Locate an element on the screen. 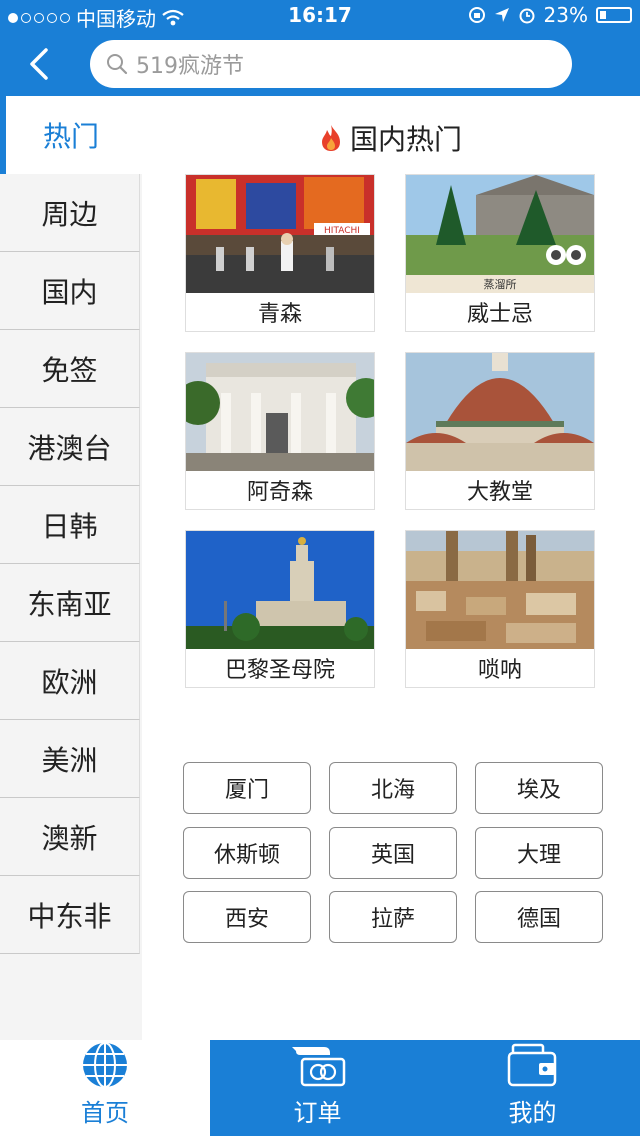 This screenshot has width=640, height=1136. location-icon is located at coordinates (501, 15).